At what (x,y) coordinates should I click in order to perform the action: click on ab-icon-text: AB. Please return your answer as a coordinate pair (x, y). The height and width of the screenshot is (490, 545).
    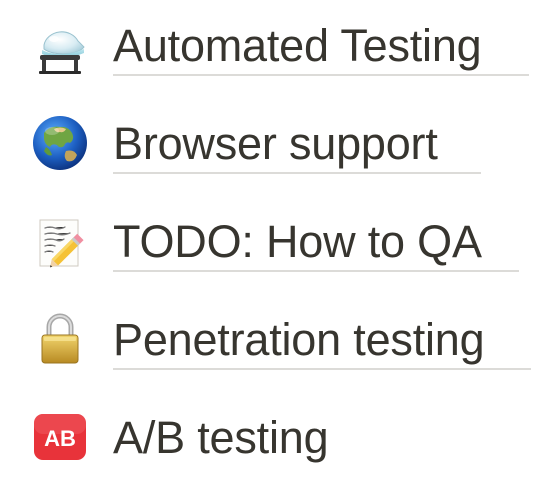
    Looking at the image, I should click on (60, 438).